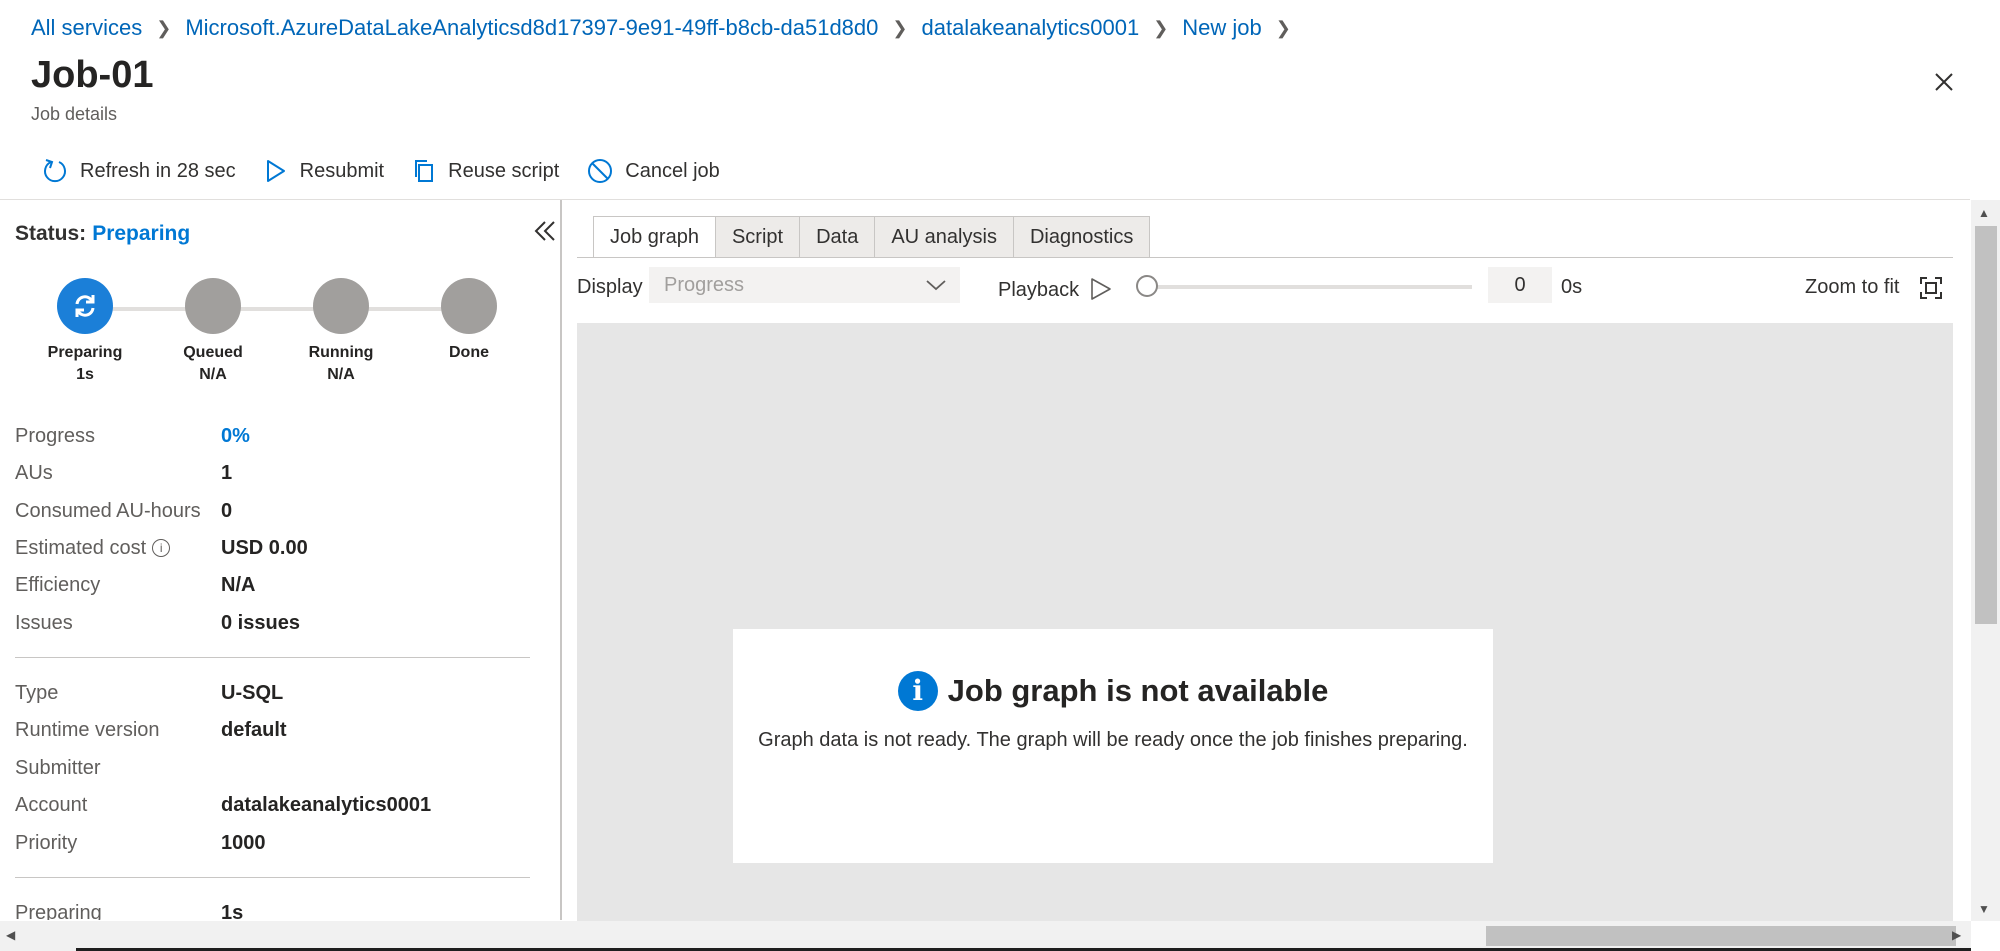 This screenshot has width=2000, height=951. What do you see at coordinates (1572, 287) in the screenshot?
I see `playback-time: 0s` at bounding box center [1572, 287].